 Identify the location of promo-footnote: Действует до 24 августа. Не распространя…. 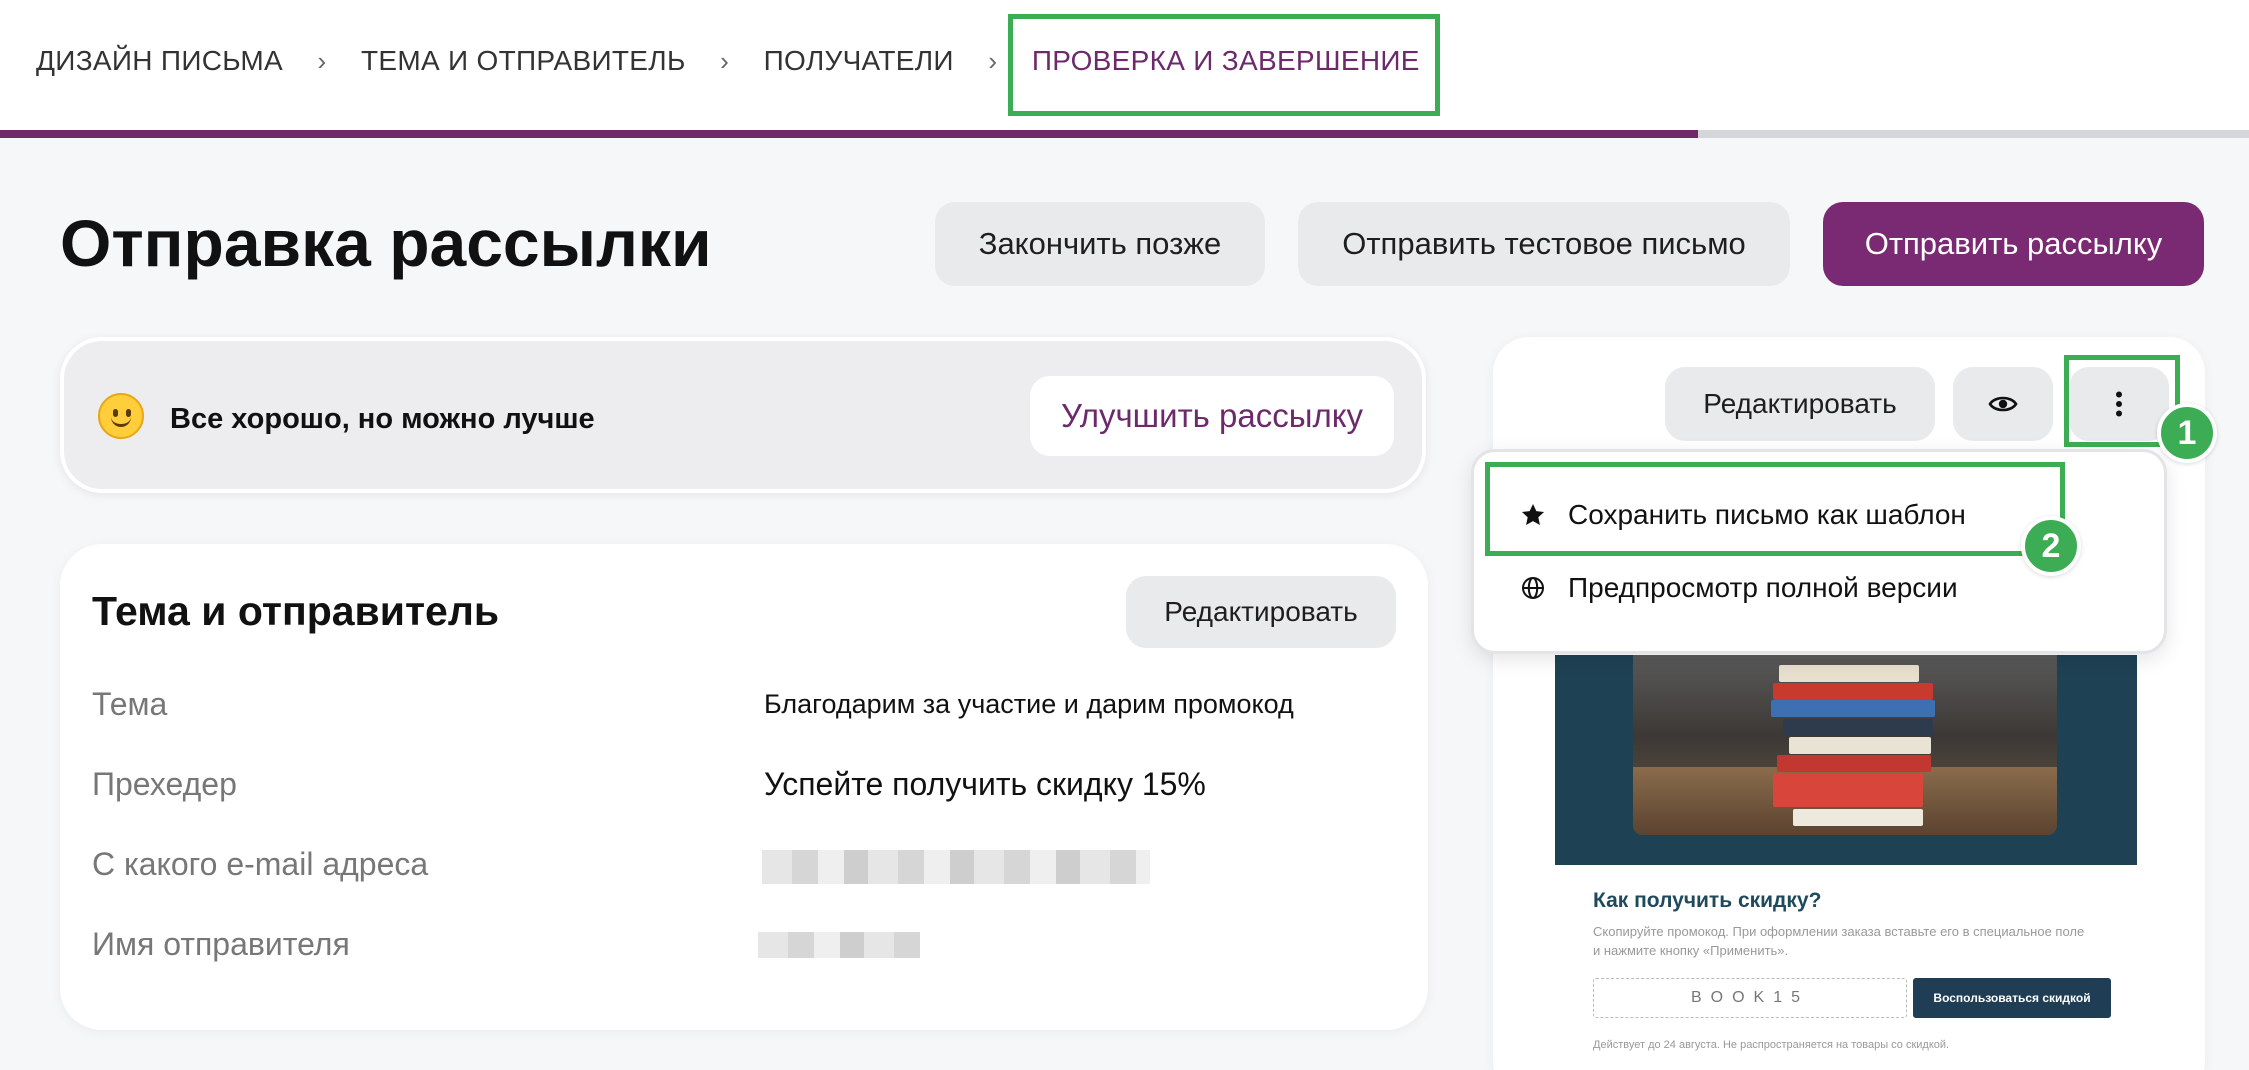
(1771, 1045).